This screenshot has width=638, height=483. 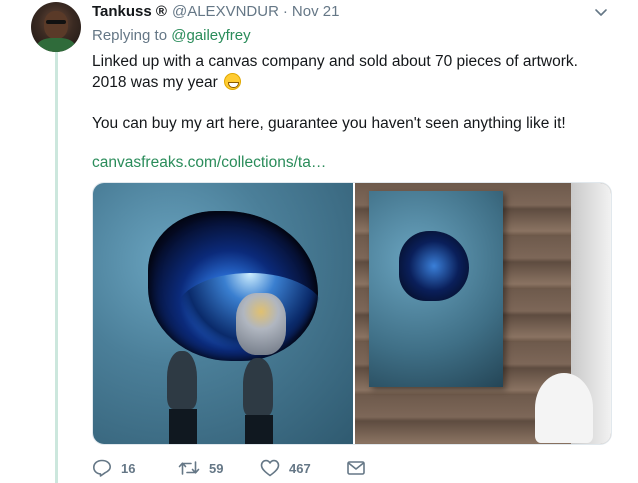 I want to click on avatar-glasses, so click(x=56, y=22).